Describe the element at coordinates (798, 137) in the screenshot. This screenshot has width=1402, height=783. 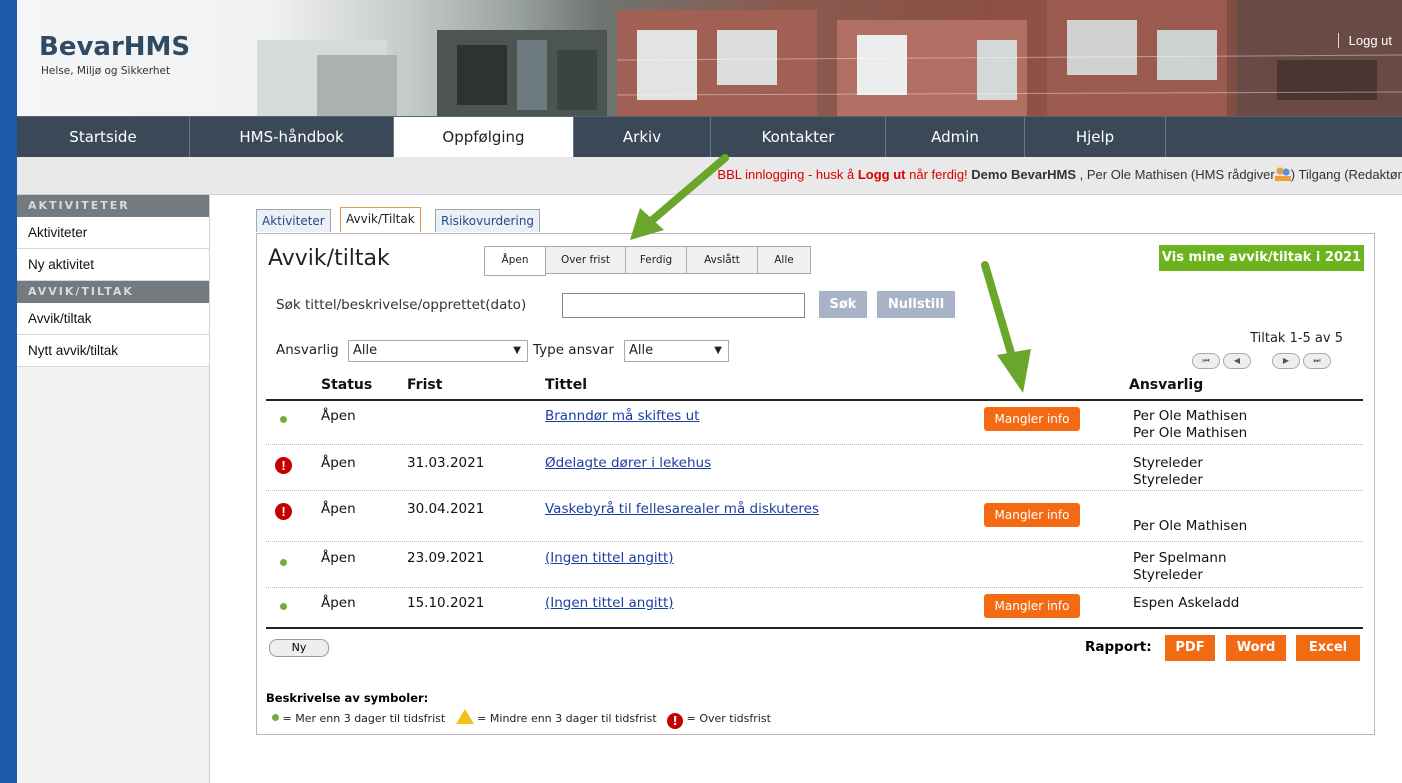
I see `nav-kontakter: Kontakter` at that location.